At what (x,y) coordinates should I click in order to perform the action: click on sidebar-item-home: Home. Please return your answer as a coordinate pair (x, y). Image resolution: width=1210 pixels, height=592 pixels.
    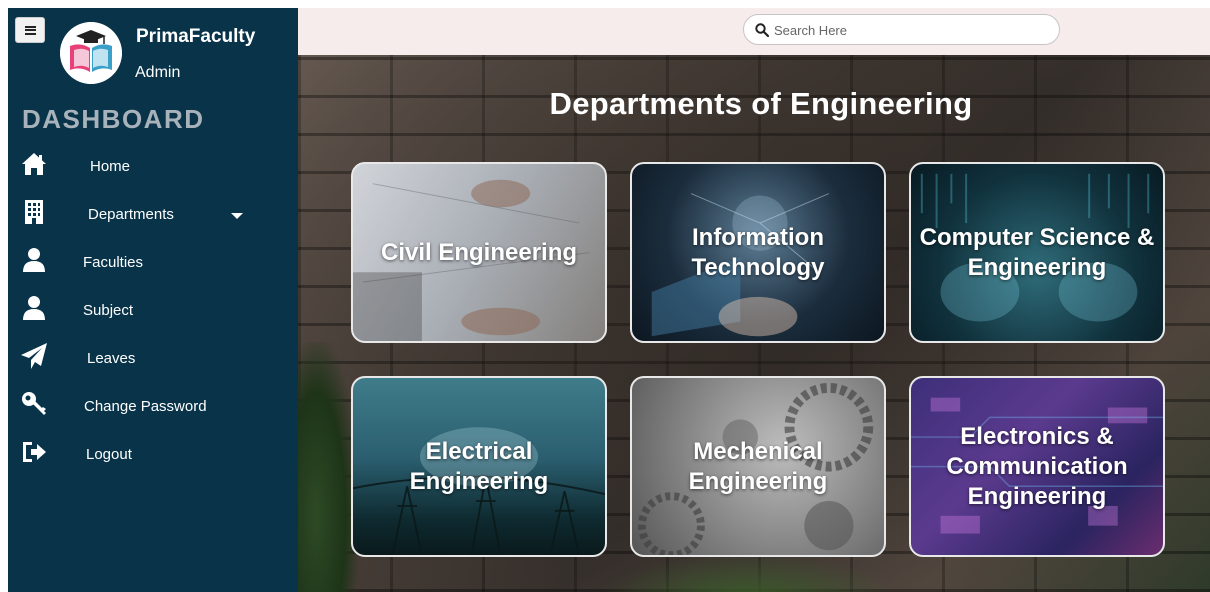
    Looking at the image, I should click on (153, 168).